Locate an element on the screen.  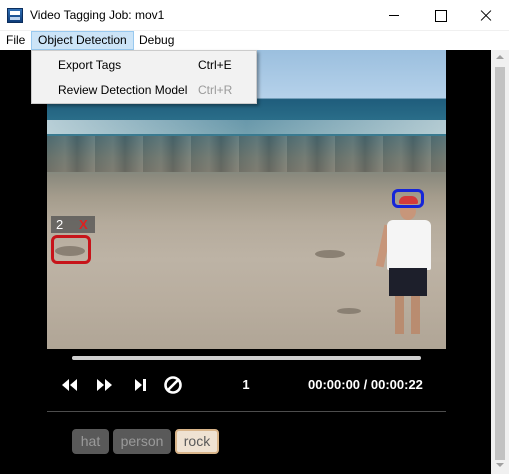
step-forward-button is located at coordinates (139, 385).